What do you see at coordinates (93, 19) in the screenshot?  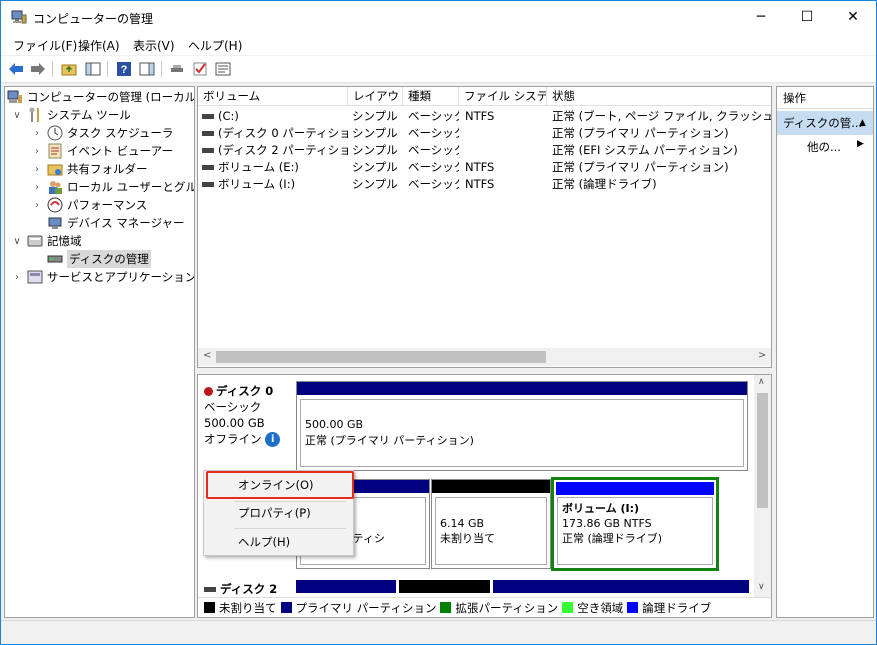 I see `window-title: コンピューターの管理` at bounding box center [93, 19].